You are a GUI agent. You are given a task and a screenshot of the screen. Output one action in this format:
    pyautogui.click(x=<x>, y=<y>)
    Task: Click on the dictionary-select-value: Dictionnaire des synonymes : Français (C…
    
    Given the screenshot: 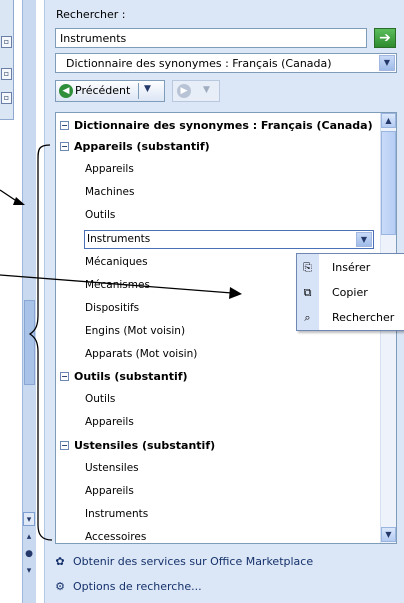 What is the action you would take?
    pyautogui.click(x=199, y=63)
    